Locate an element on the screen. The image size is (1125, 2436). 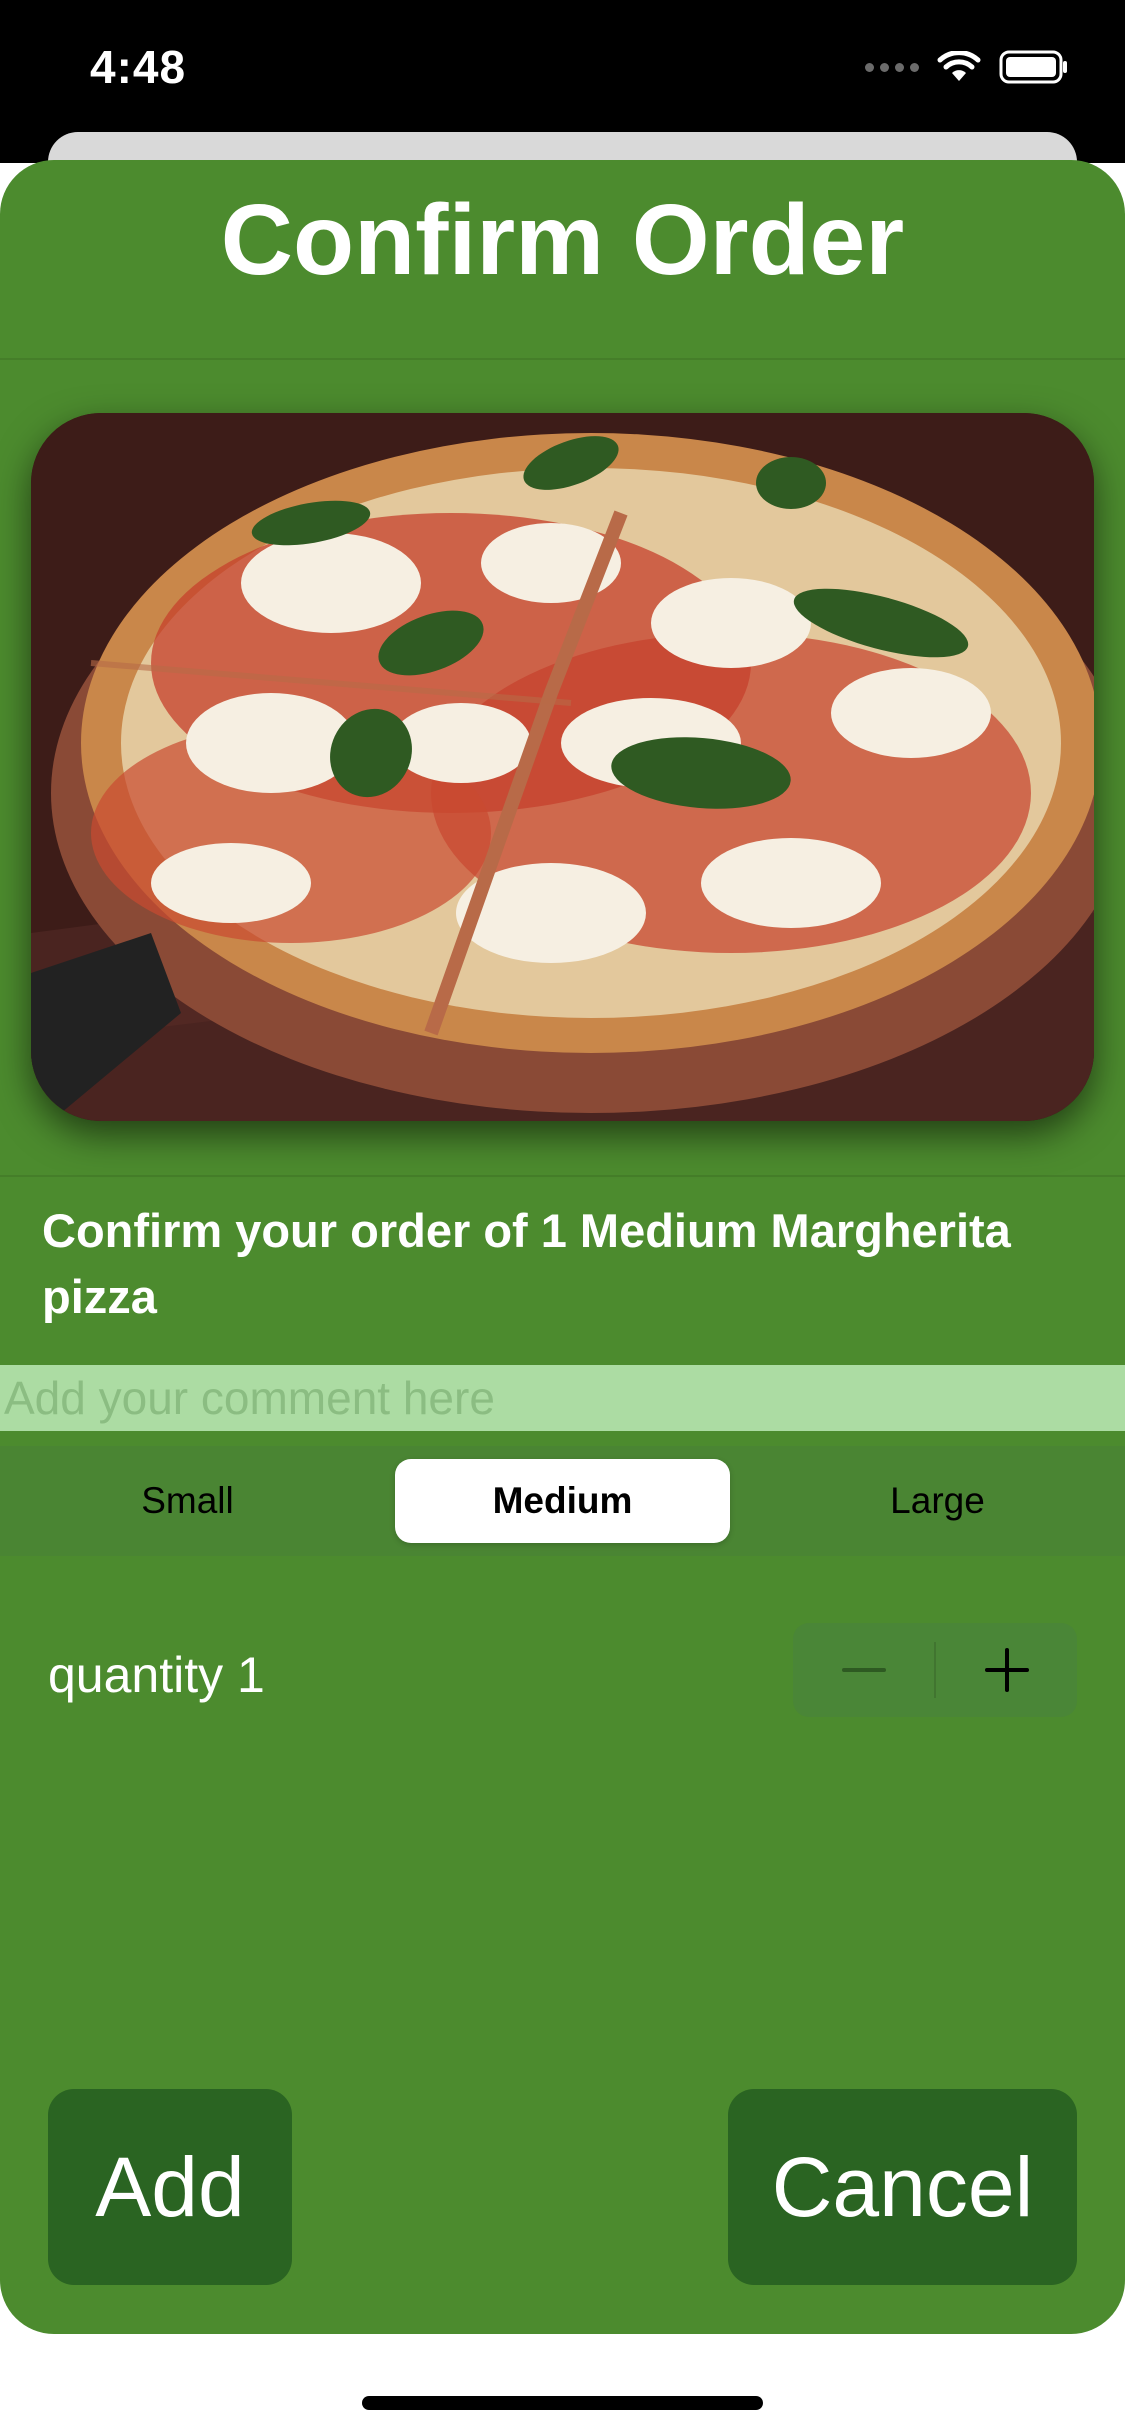
cancel-button: Cancel is located at coordinates (902, 2187).